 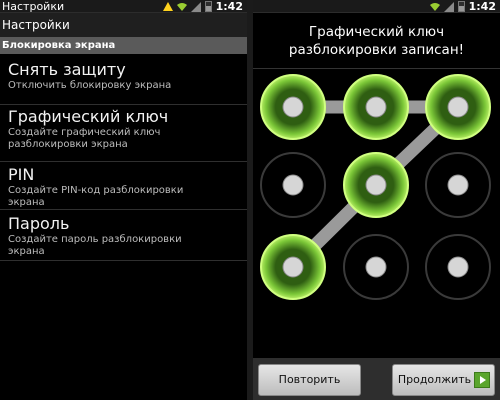 I want to click on menu-item-subtitle: Отключить блокировку экрана, so click(x=90, y=85).